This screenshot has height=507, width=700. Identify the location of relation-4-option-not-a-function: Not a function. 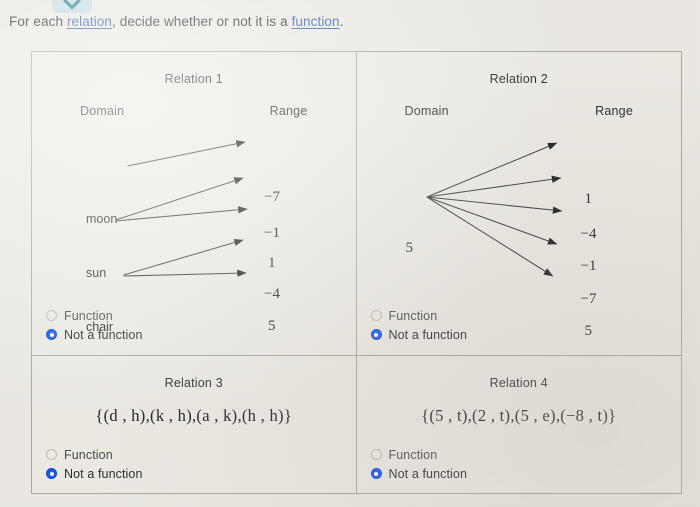
(419, 473).